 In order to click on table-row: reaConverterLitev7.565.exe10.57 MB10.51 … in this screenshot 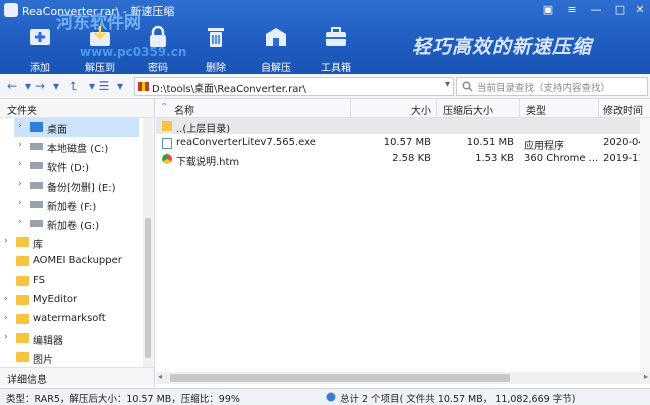, I will do `click(403, 143)`.